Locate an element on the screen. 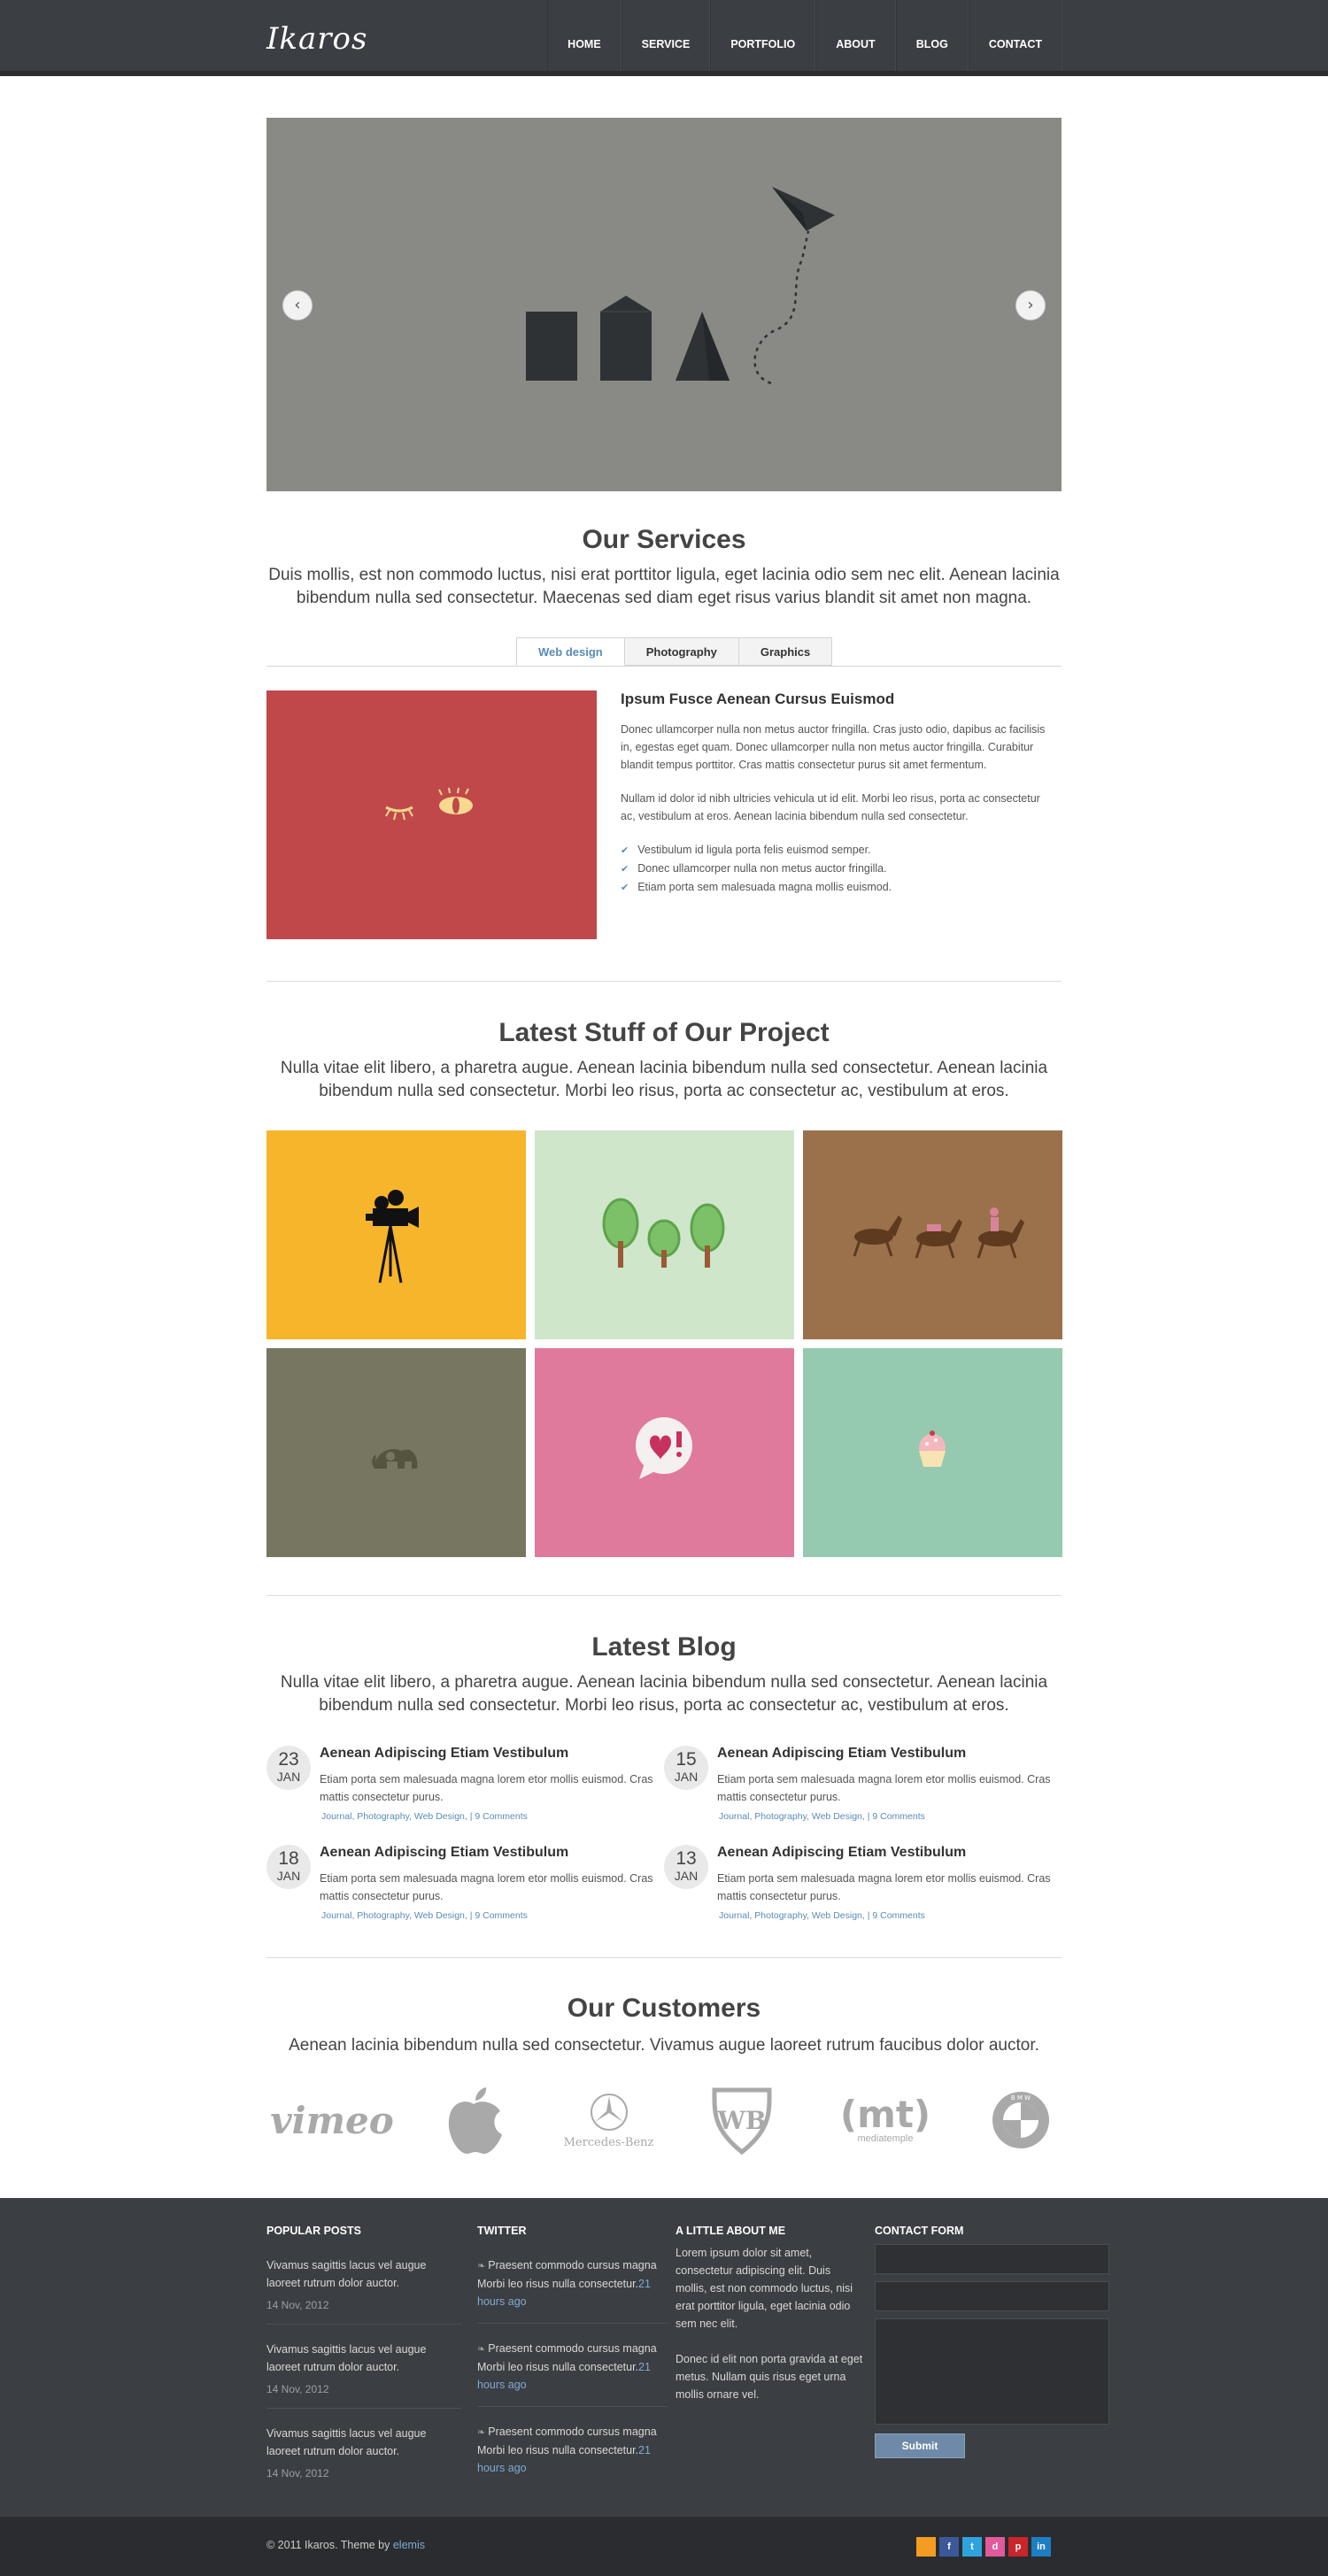  portfolio-item-camera is located at coordinates (396, 1234).